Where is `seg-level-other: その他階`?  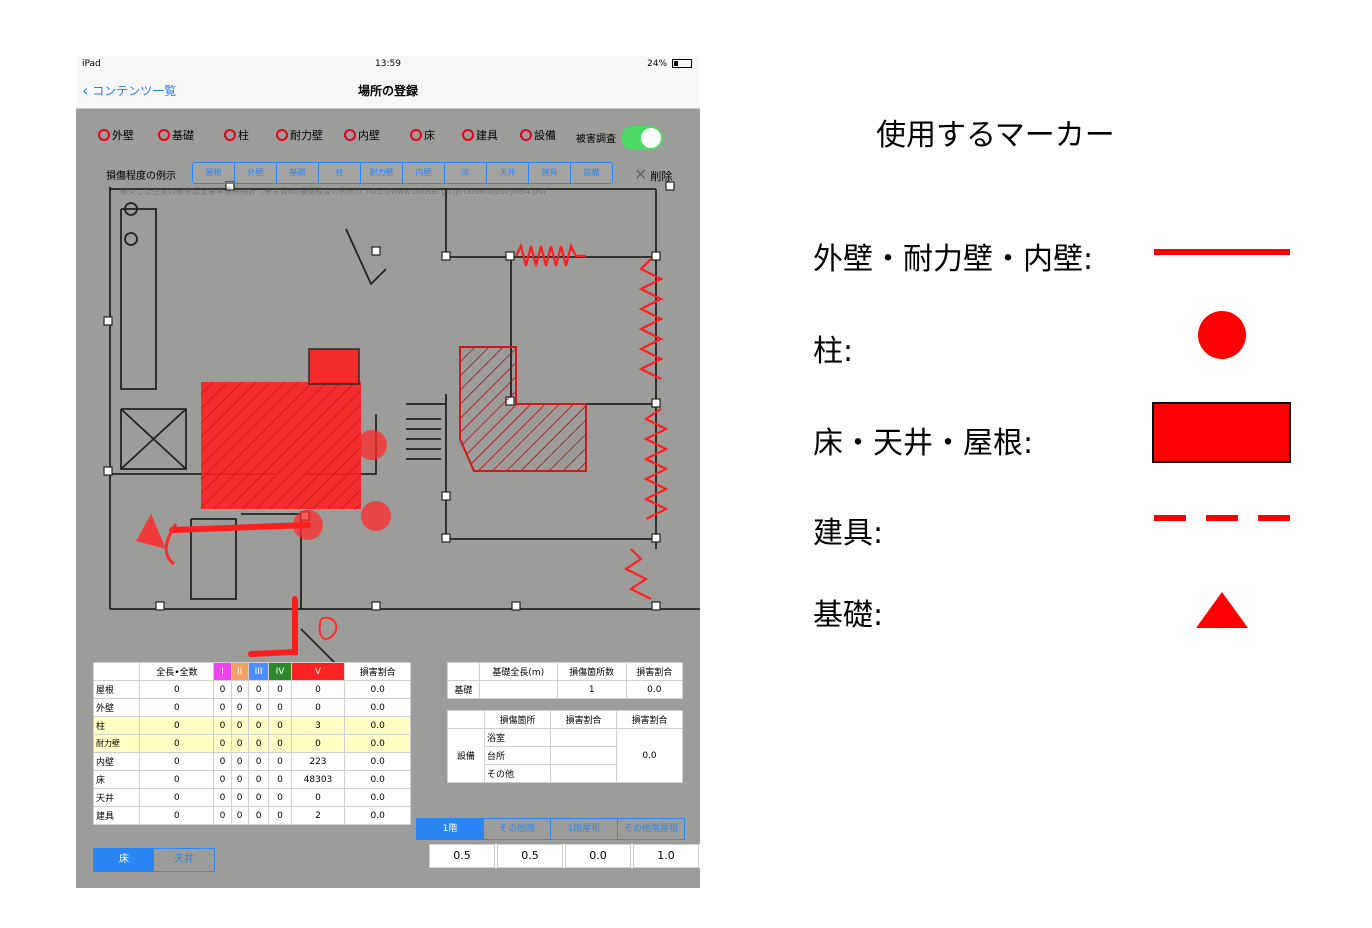
seg-level-other: その他階 is located at coordinates (517, 829).